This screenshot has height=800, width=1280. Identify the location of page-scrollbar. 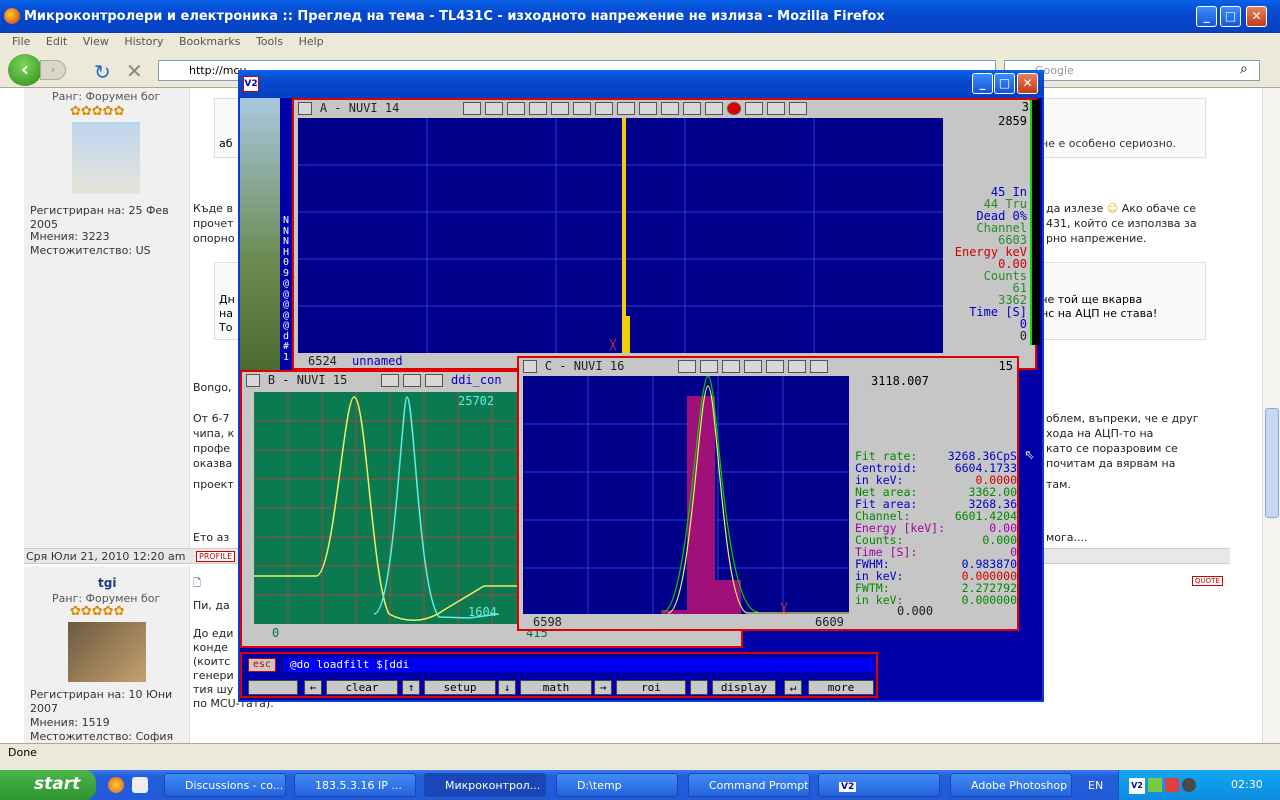
(1271, 415).